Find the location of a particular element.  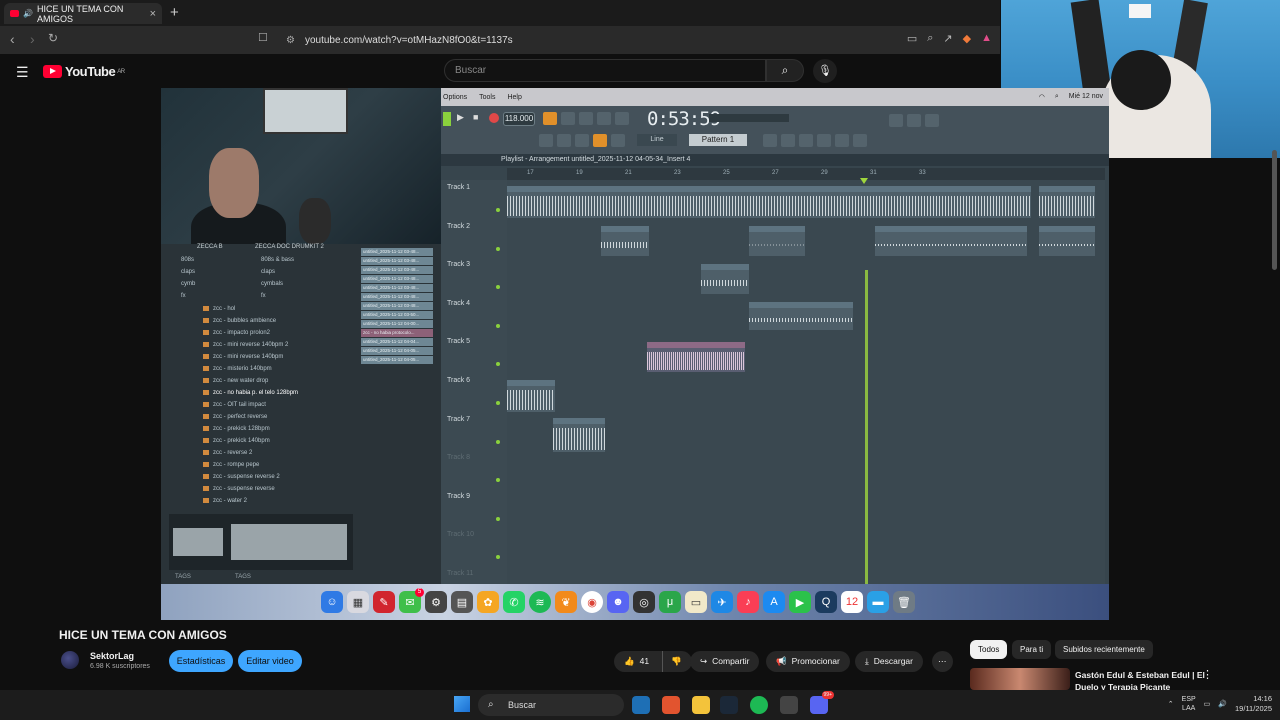

share-page-icon: ↗ is located at coordinates (947, 38).